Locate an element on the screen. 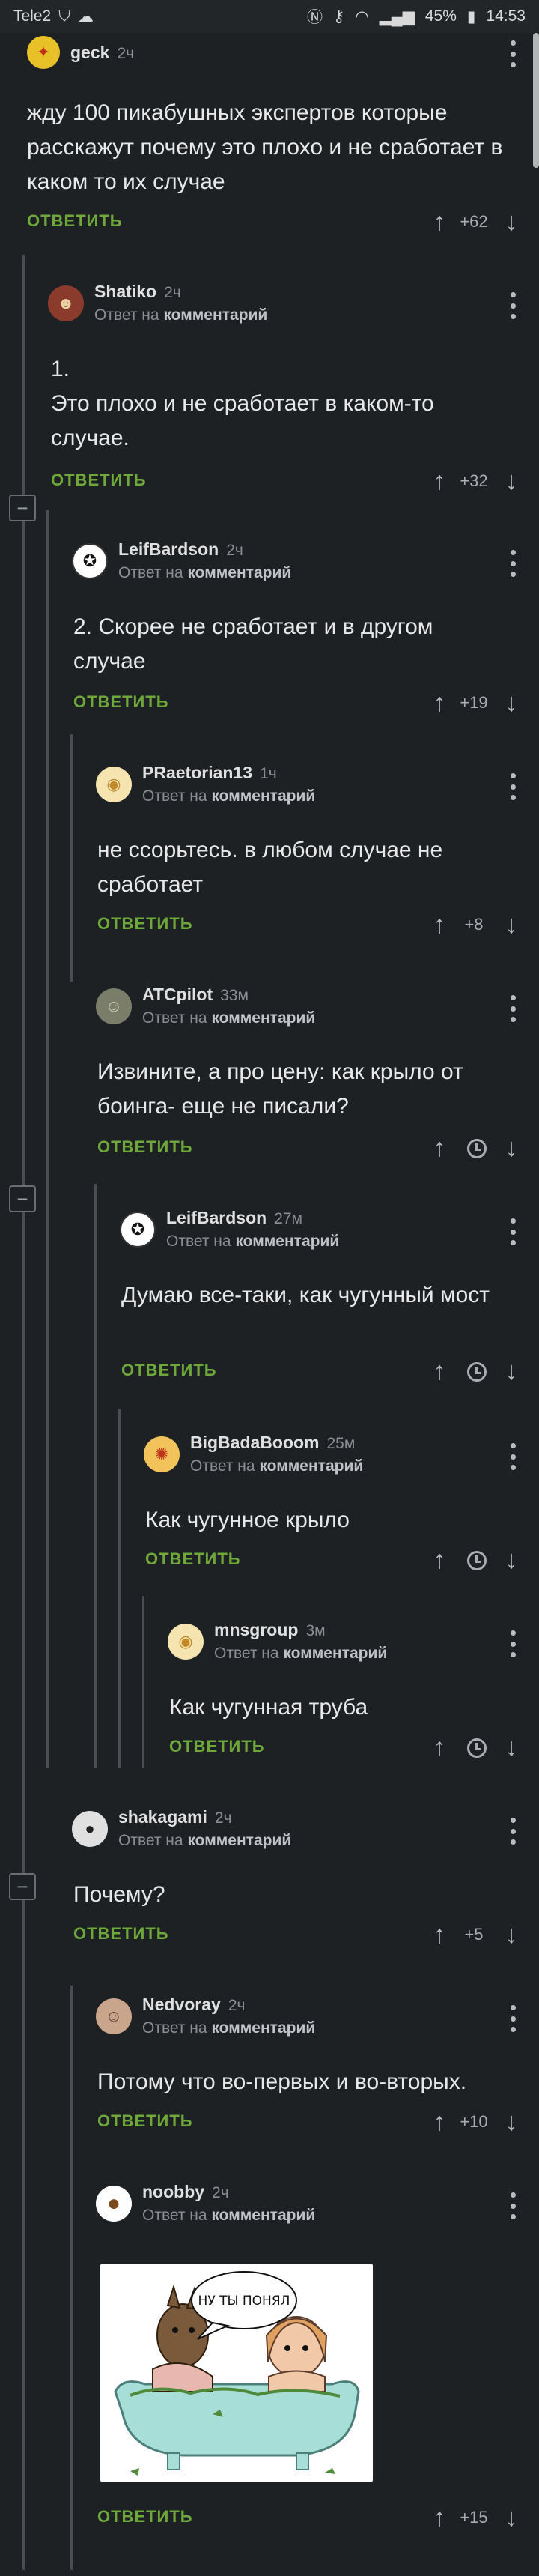  comment-header: ◉ mnsgroup 3м Ответ на комментарий is located at coordinates (277, 1641).